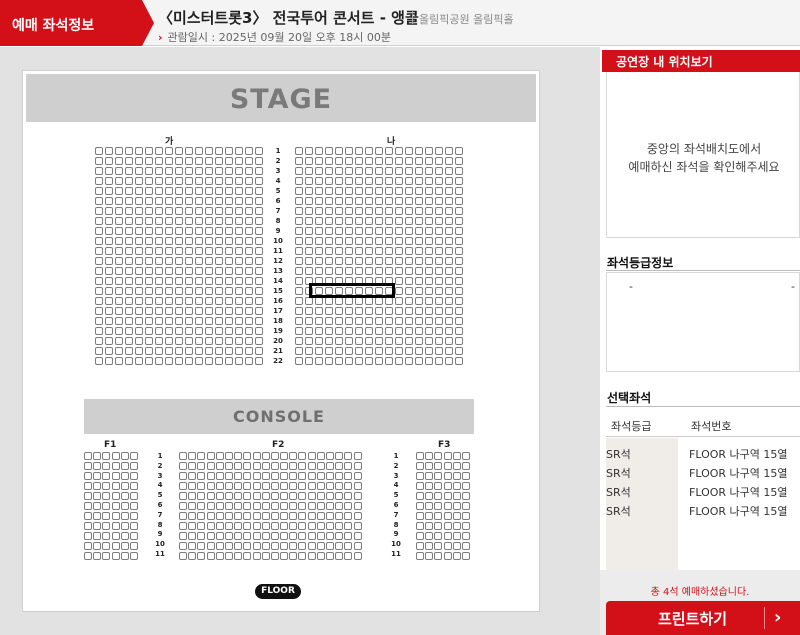  I want to click on print-button-divider, so click(764, 618).